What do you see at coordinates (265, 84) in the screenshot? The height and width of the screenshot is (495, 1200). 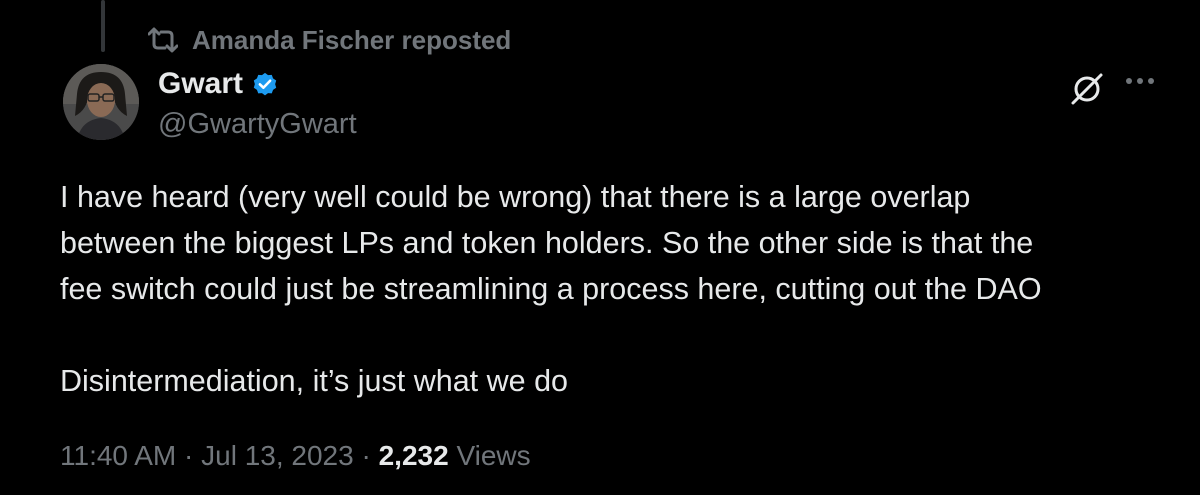 I see `verified-badge-icon` at bounding box center [265, 84].